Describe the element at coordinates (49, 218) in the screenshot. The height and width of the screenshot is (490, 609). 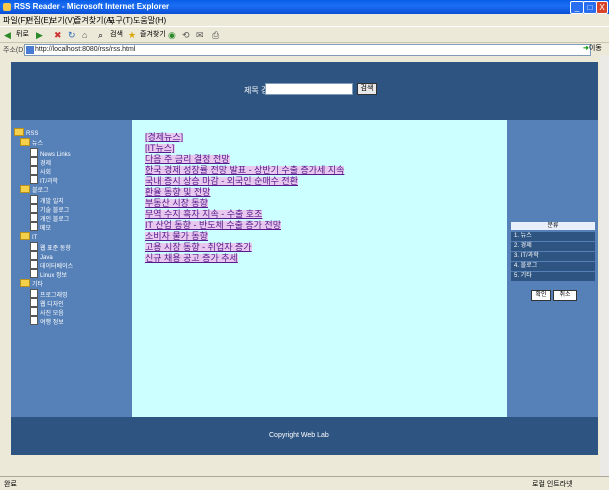
I see `tree-node: 개인 블로그` at that location.